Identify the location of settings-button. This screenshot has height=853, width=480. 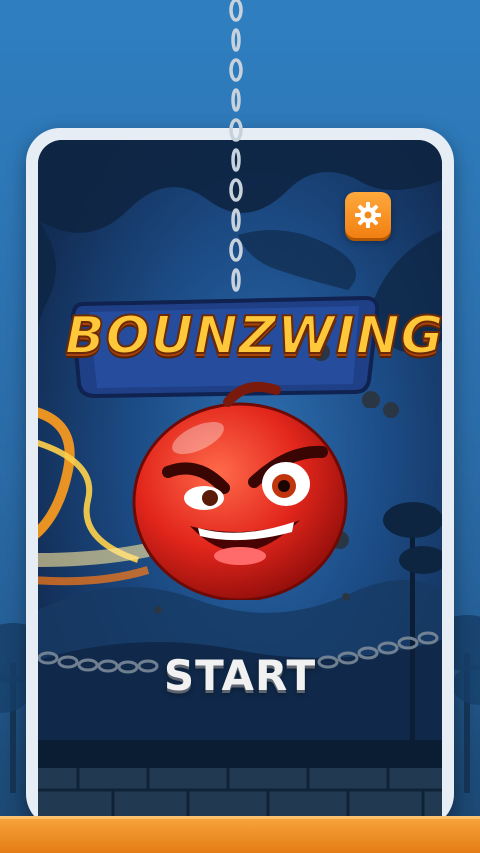
(368, 215).